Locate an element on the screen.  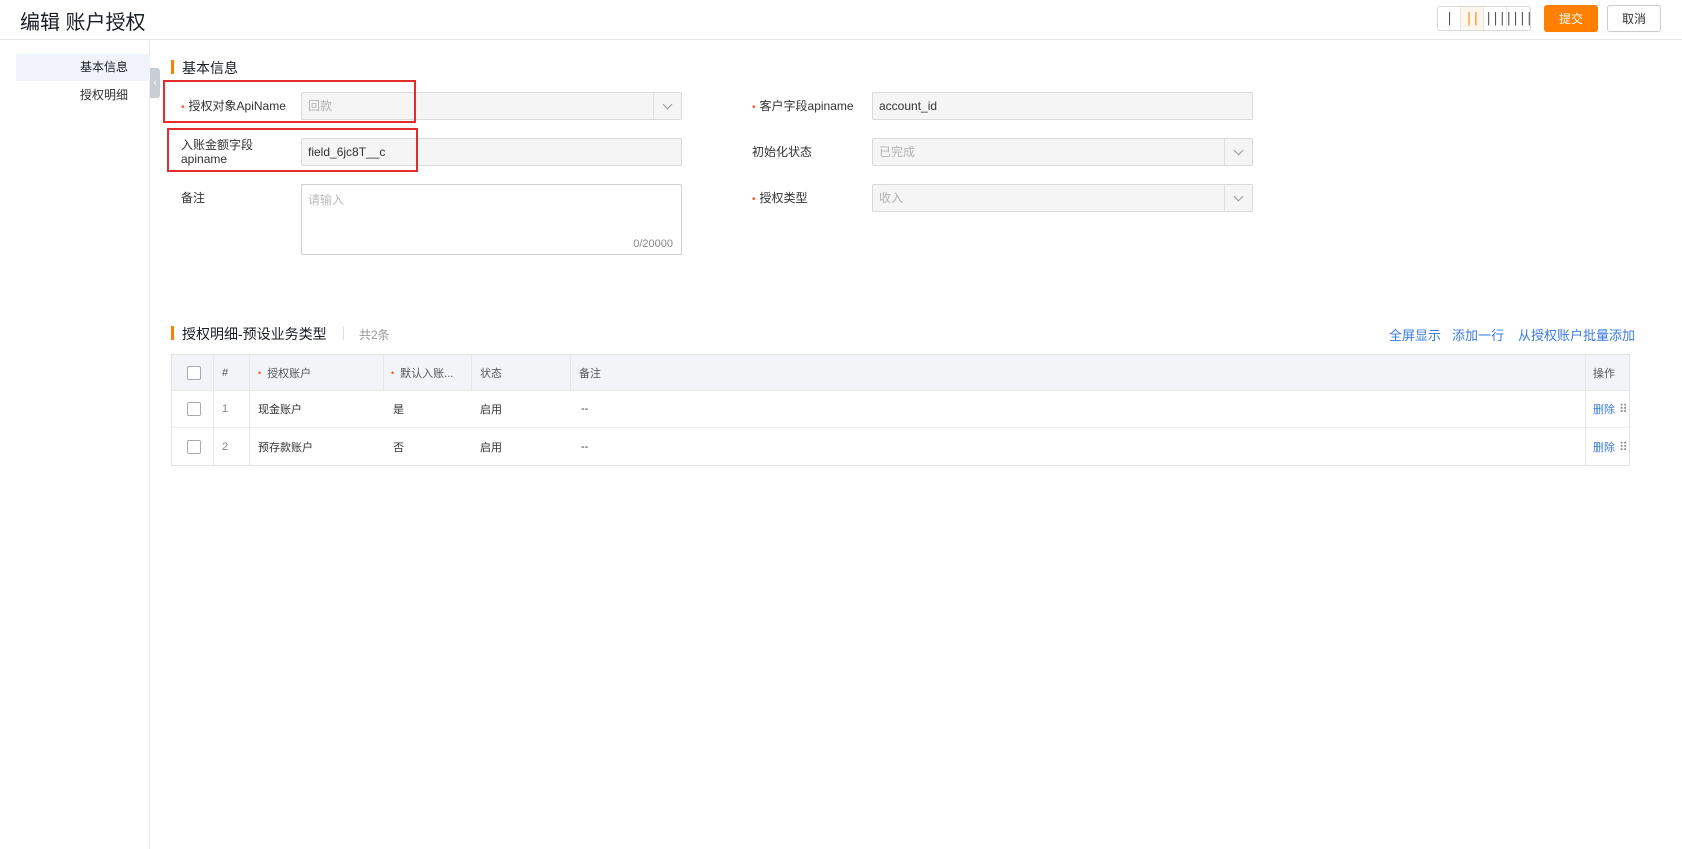
column-header-action: 操作 is located at coordinates (1604, 373).